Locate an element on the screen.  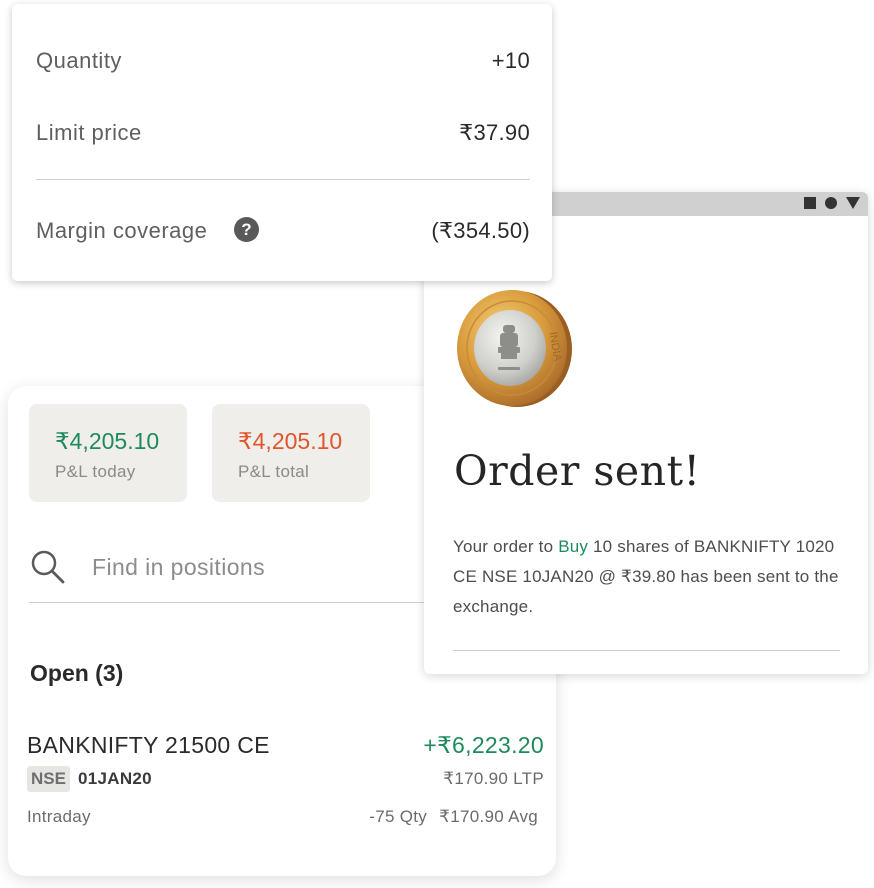
margin-coverage-value: (₹354.50) is located at coordinates (480, 230).